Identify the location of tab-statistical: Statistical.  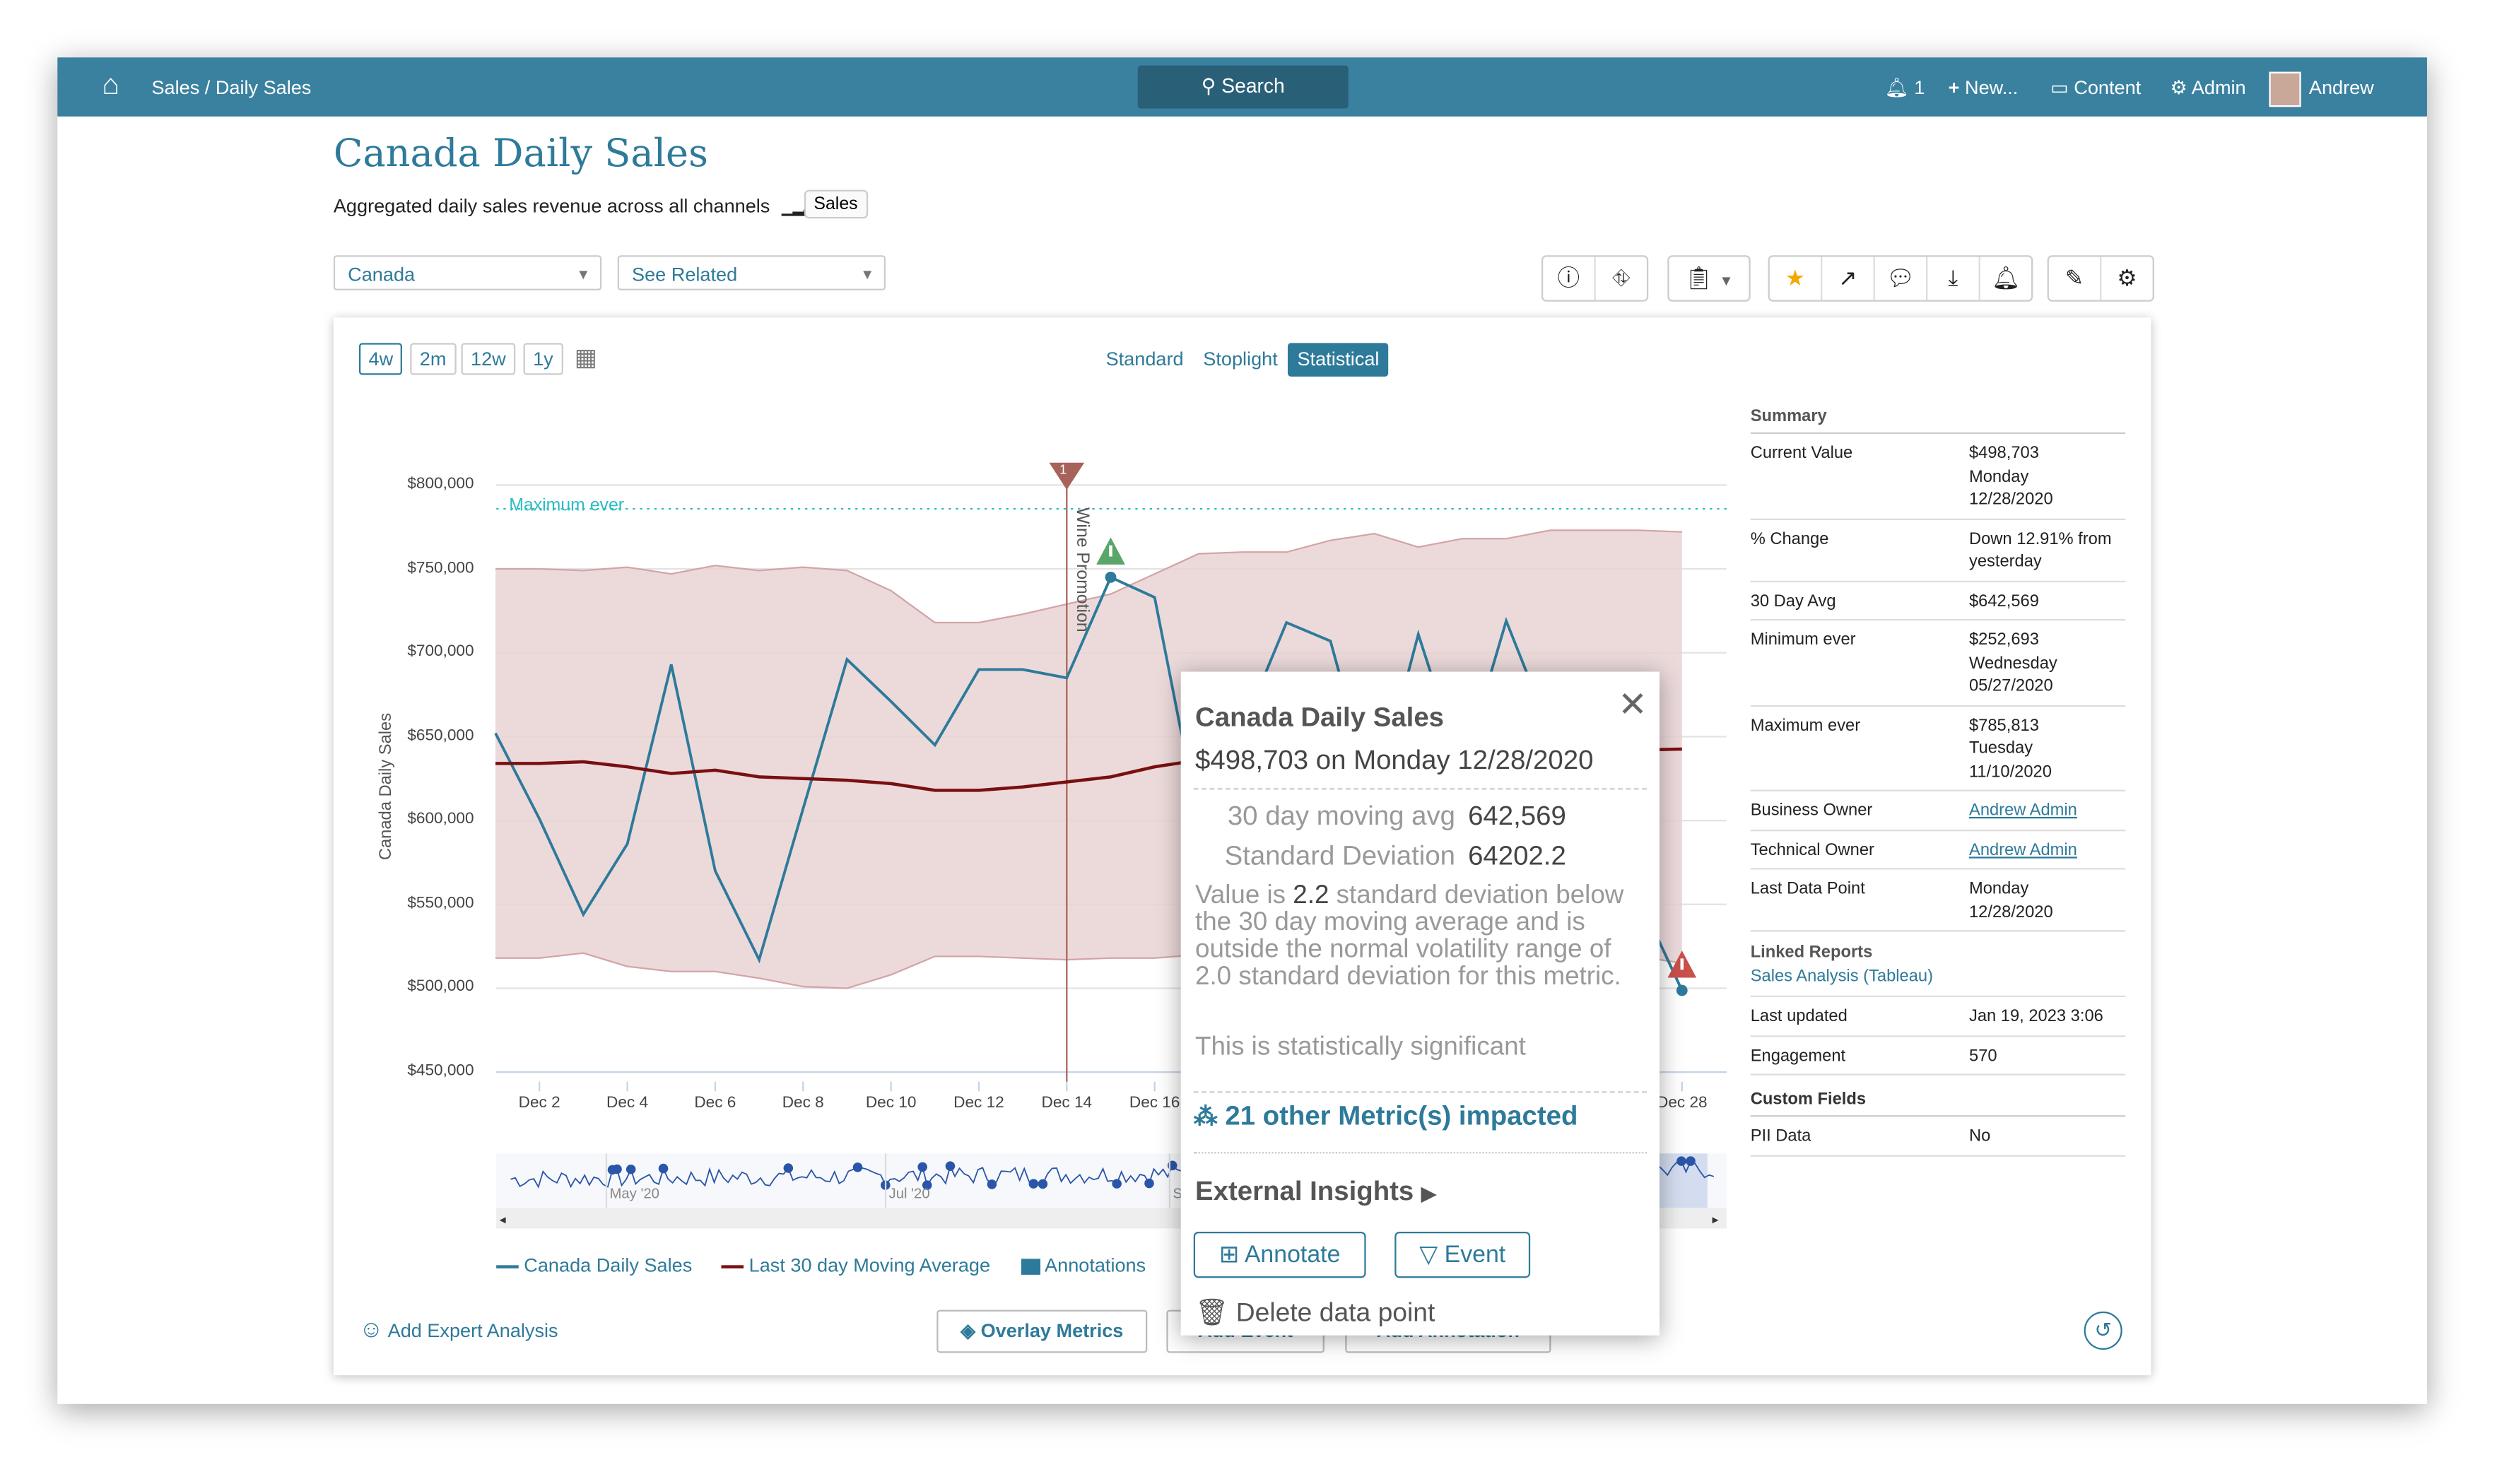
(1338, 359).